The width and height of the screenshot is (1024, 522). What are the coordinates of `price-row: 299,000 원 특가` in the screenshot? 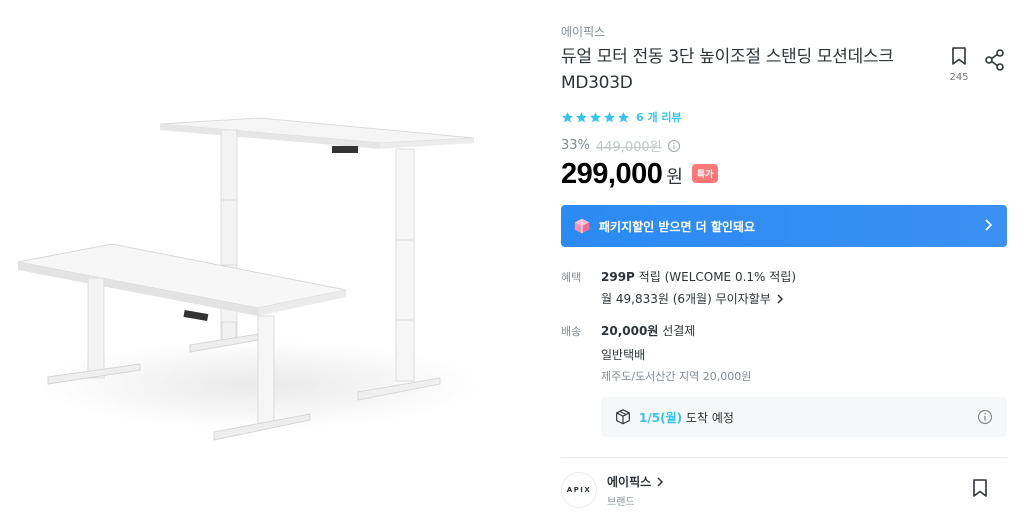 It's located at (640, 174).